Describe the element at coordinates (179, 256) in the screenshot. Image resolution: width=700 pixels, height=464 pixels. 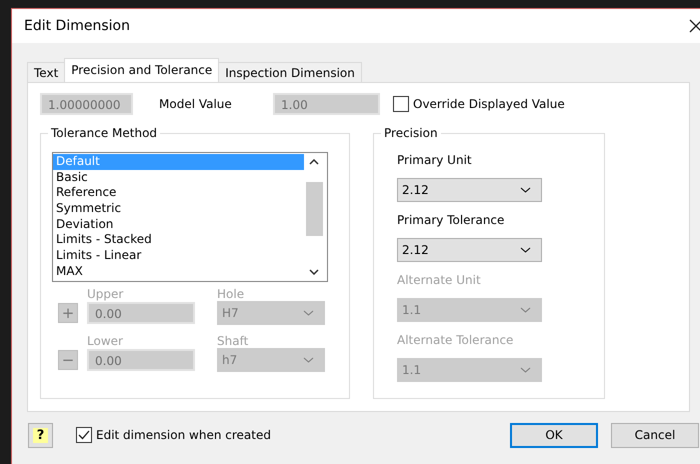
I see `list-item: Limits - Linear` at that location.